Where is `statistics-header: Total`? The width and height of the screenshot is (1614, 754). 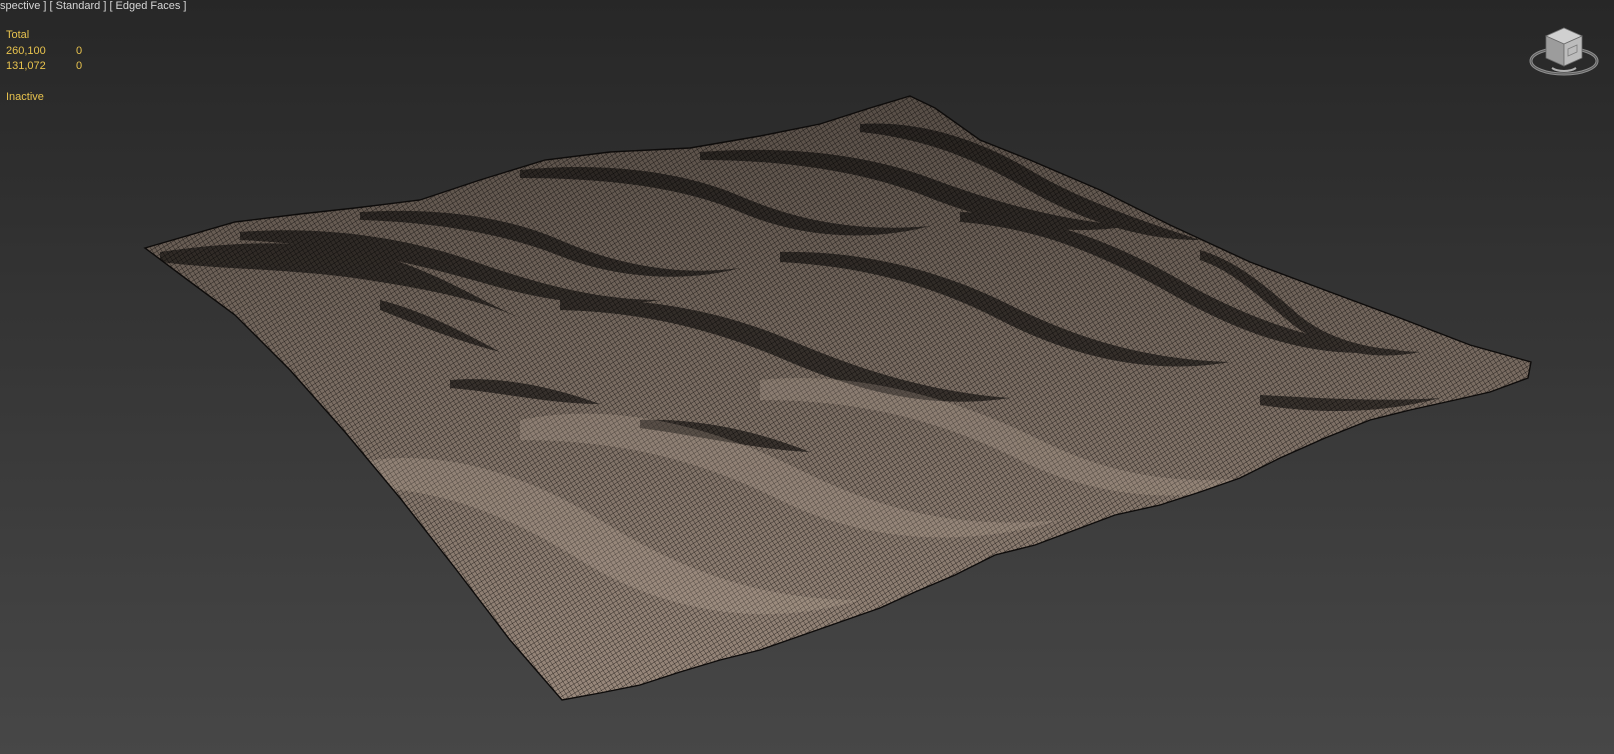
statistics-header: Total is located at coordinates (18, 35).